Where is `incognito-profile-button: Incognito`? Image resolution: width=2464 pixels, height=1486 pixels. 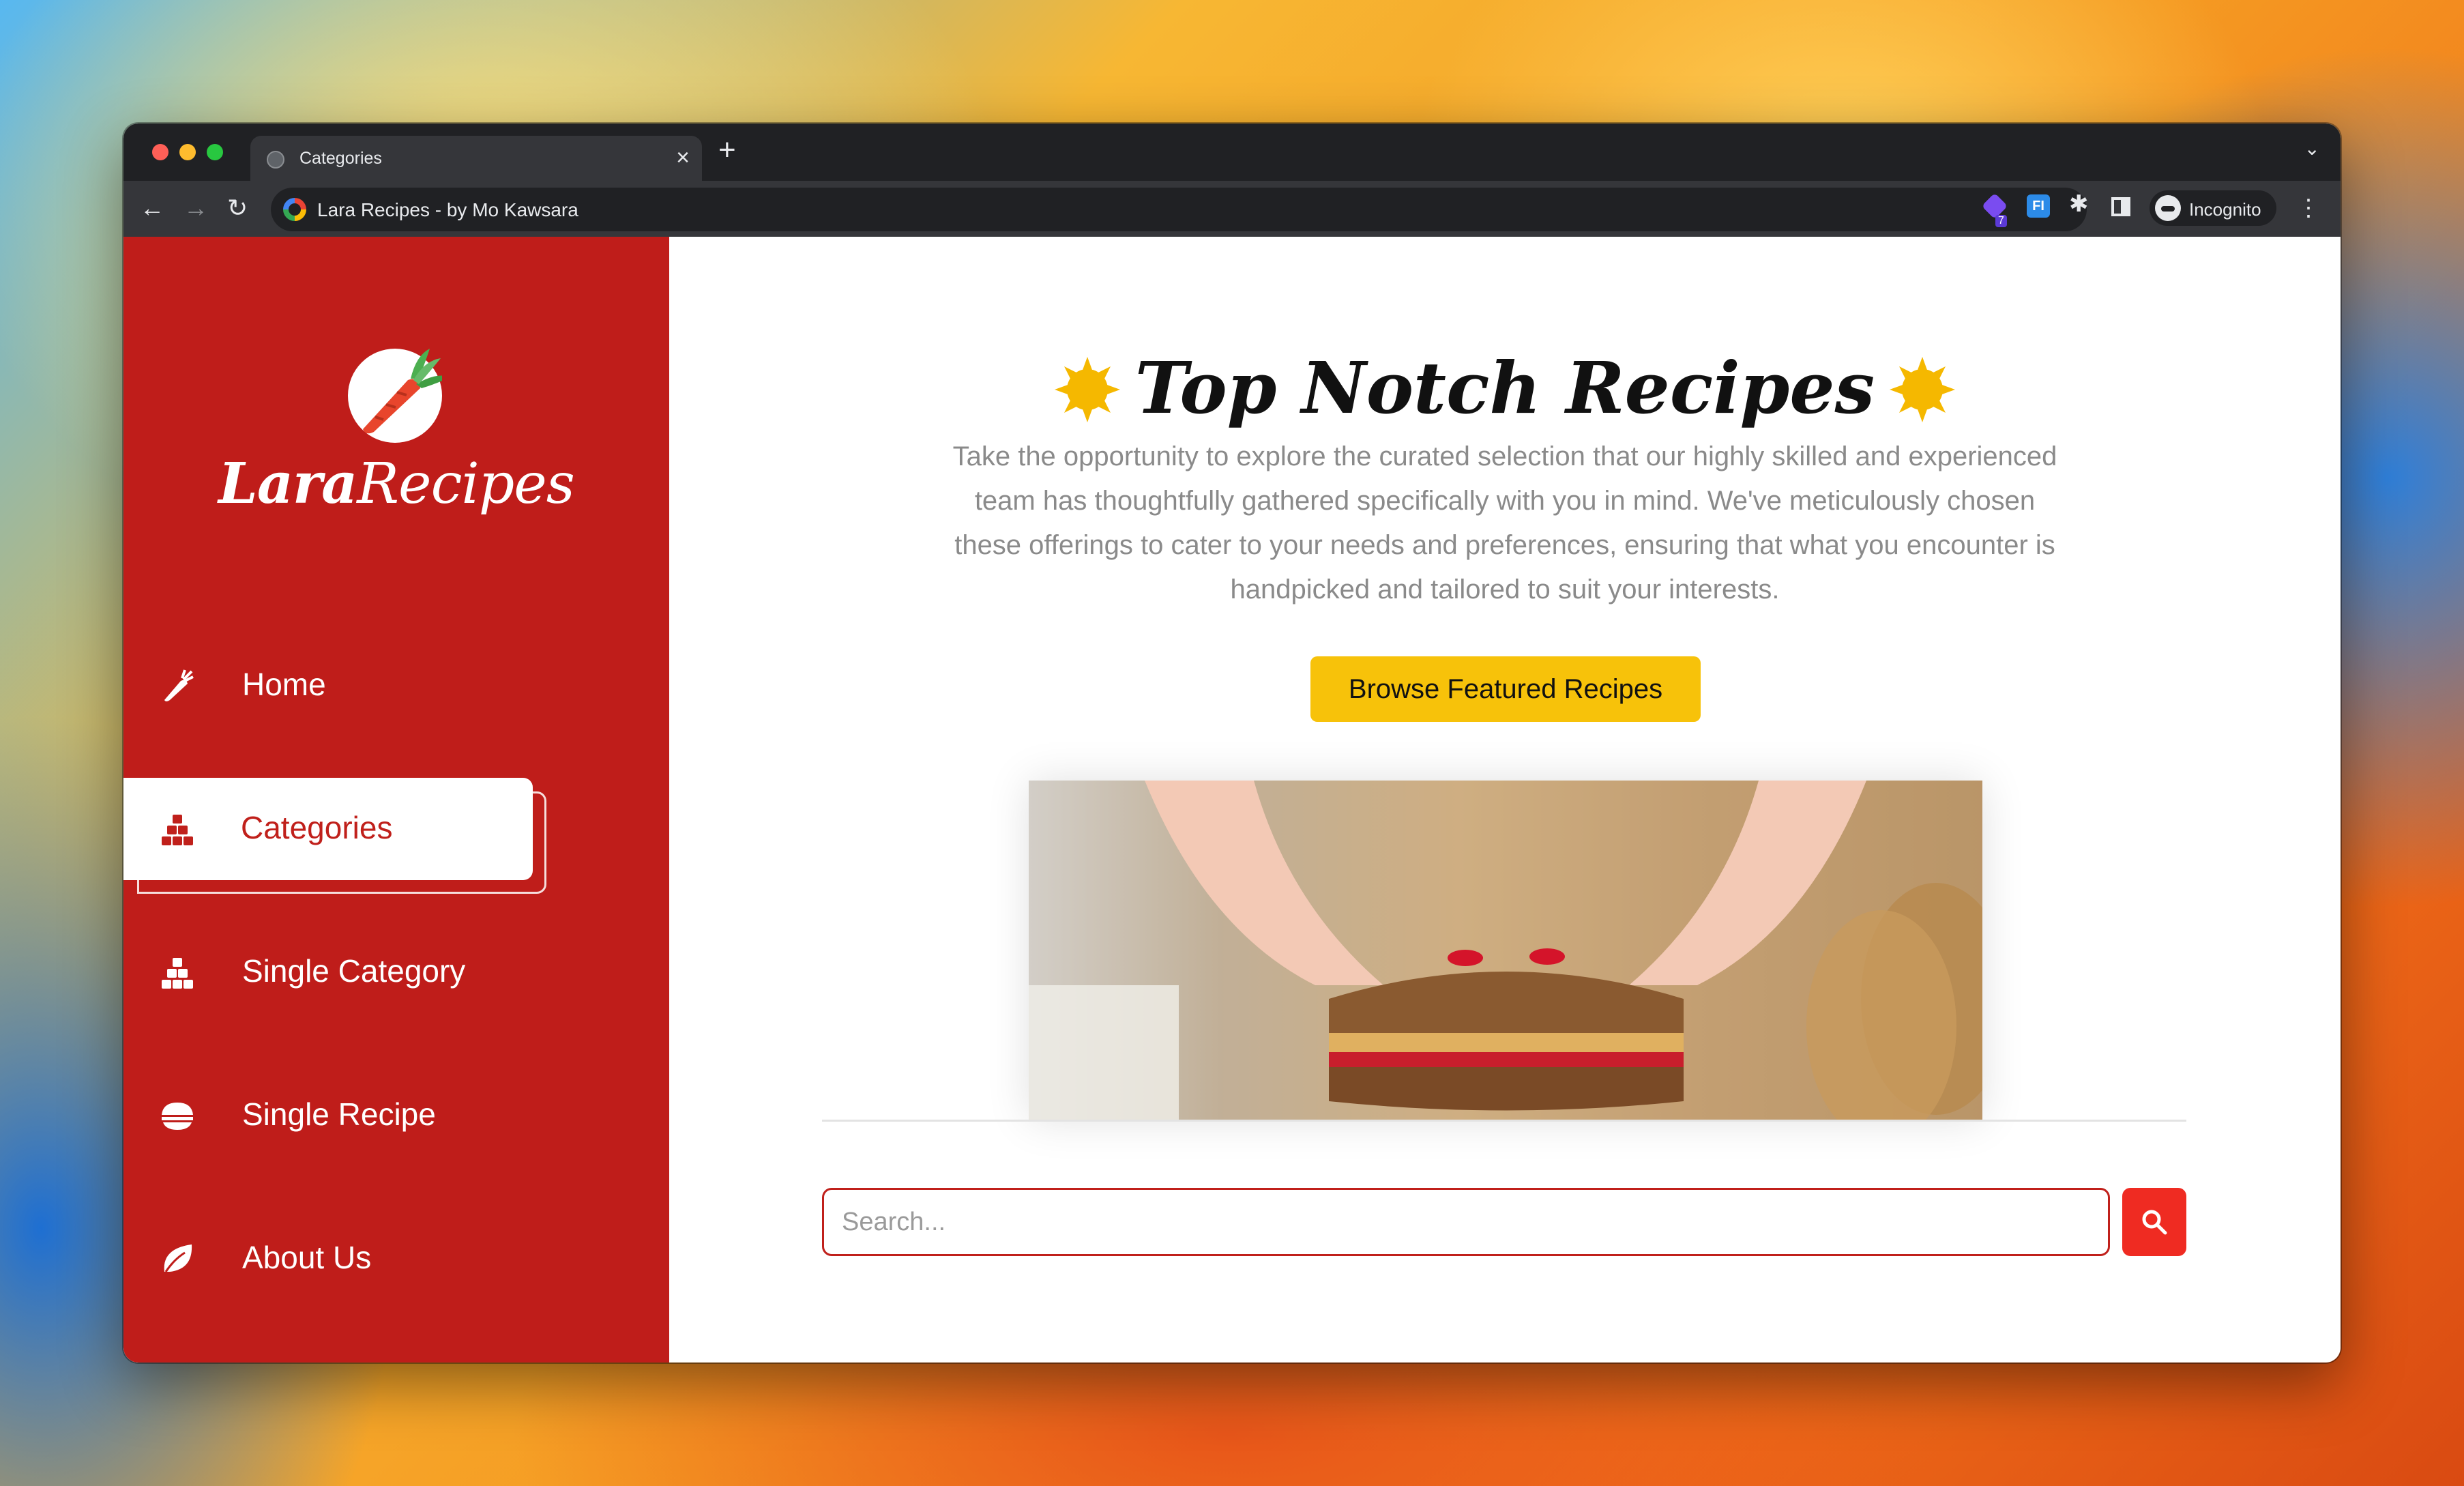
incognito-profile-button: Incognito is located at coordinates (2213, 208).